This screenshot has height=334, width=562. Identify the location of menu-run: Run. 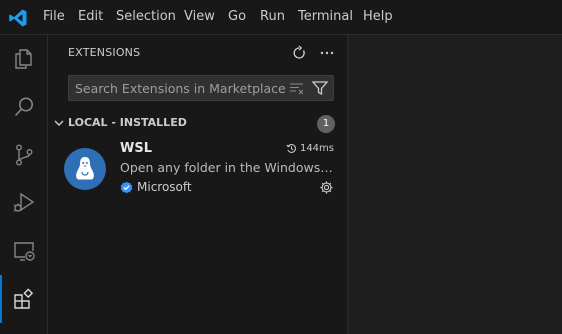
(272, 16).